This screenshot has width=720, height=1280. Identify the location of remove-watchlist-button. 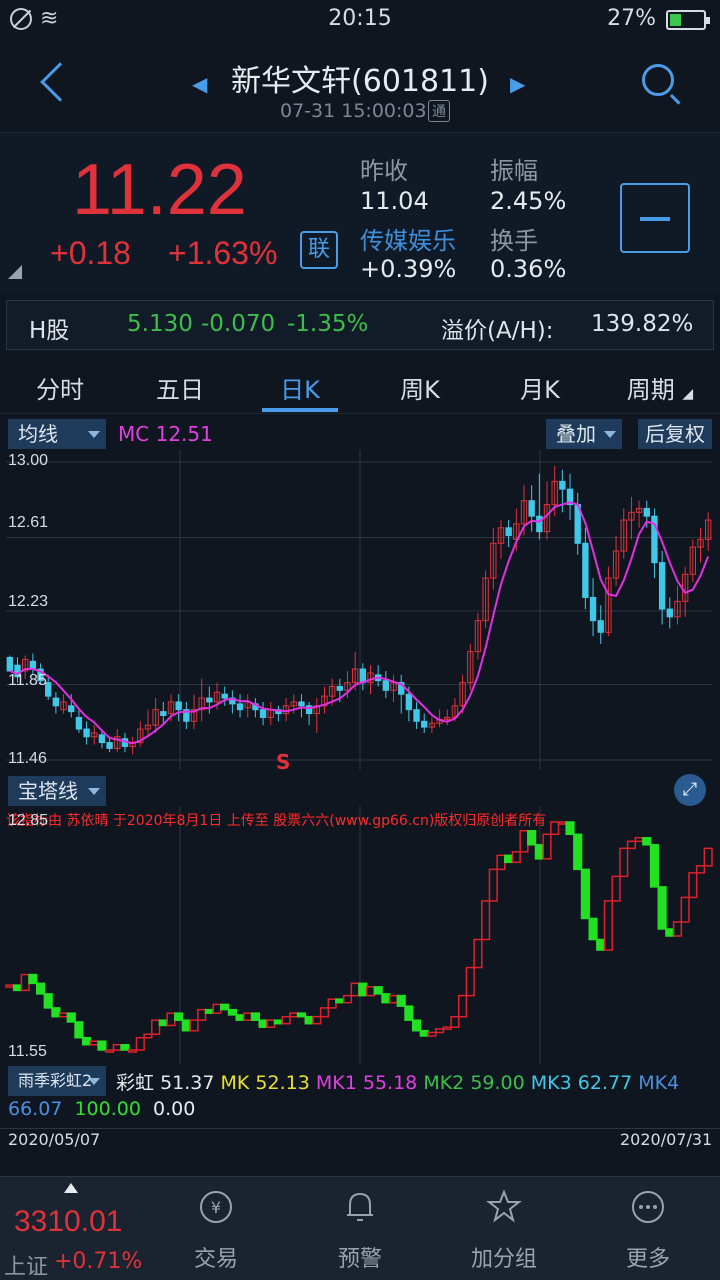
(655, 218).